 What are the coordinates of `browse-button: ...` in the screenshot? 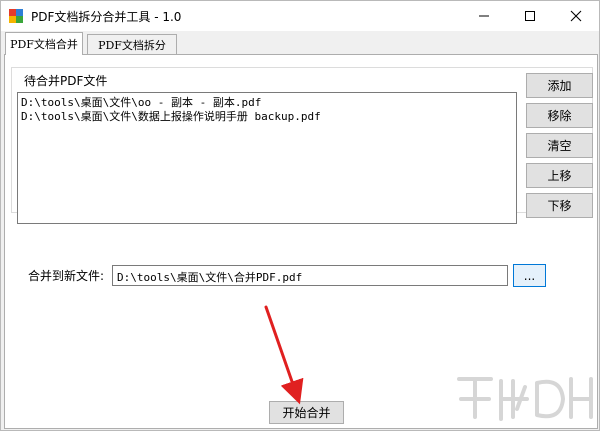 It's located at (529, 275).